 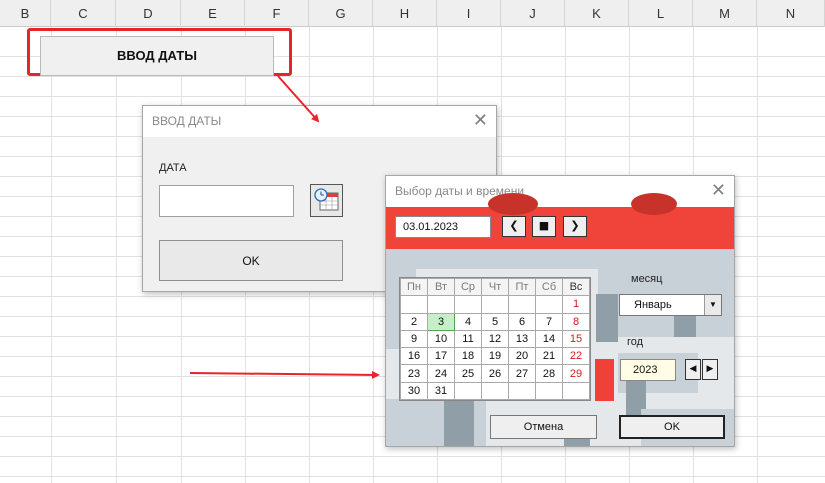 I want to click on arrow-to-calendar, so click(x=284, y=374).